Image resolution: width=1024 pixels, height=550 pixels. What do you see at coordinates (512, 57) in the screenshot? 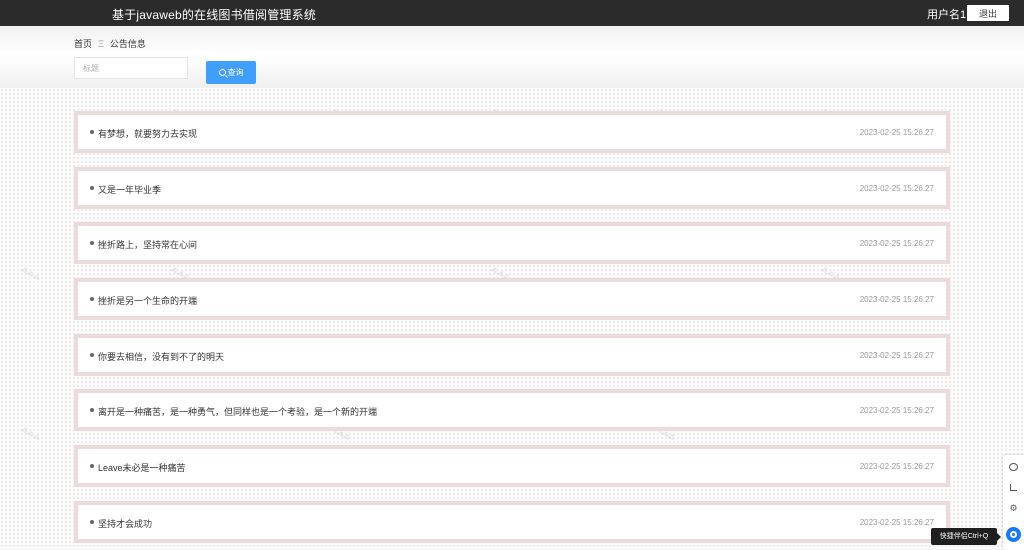
I see `filter-band: 首页 Ξ 公告信息 查询` at bounding box center [512, 57].